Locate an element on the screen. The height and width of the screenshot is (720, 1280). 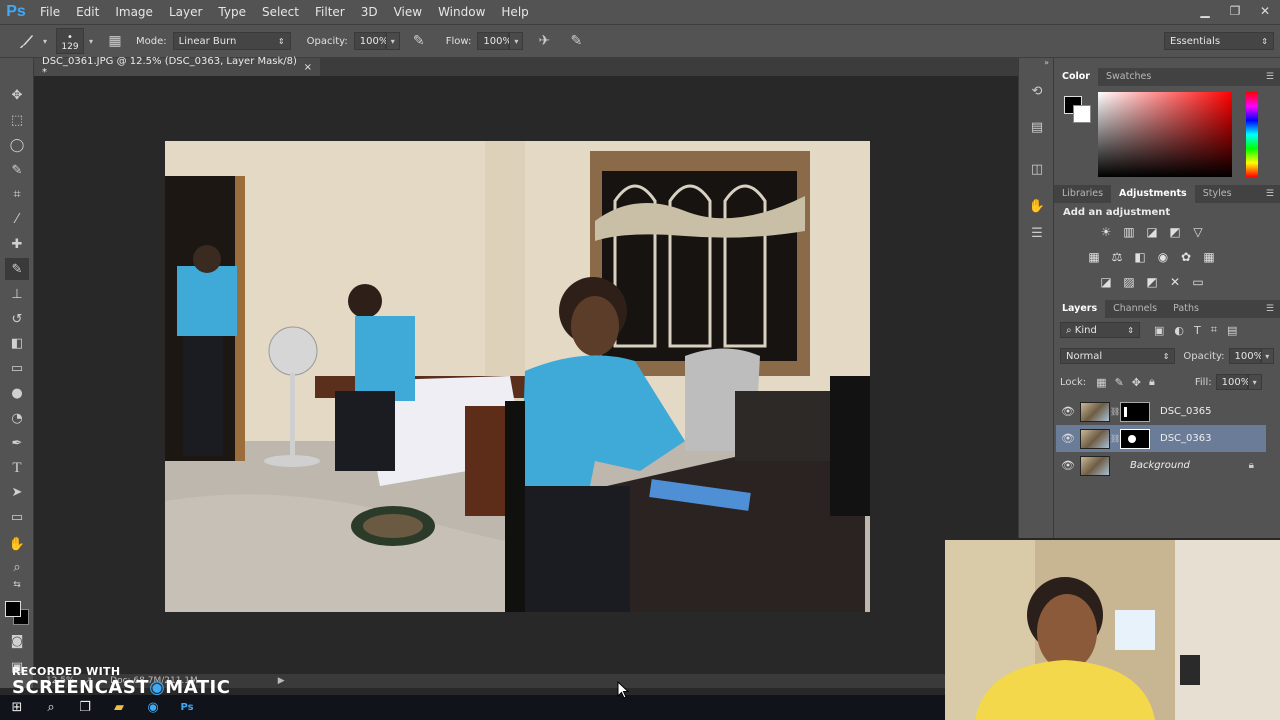
foreground-color-swatch is located at coordinates (13, 609).